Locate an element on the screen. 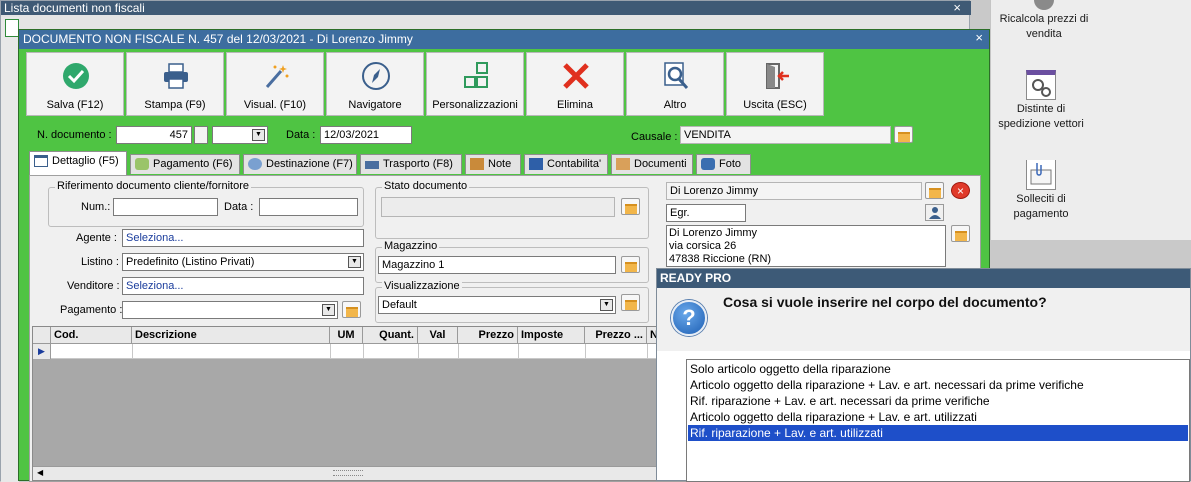 The width and height of the screenshot is (1191, 482). remove-cliente-icon: × is located at coordinates (960, 190).